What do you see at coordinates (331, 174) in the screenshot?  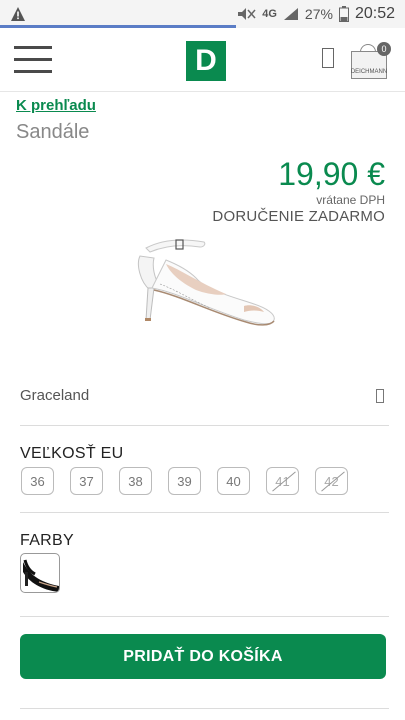 I see `product-price: 19,90 €` at bounding box center [331, 174].